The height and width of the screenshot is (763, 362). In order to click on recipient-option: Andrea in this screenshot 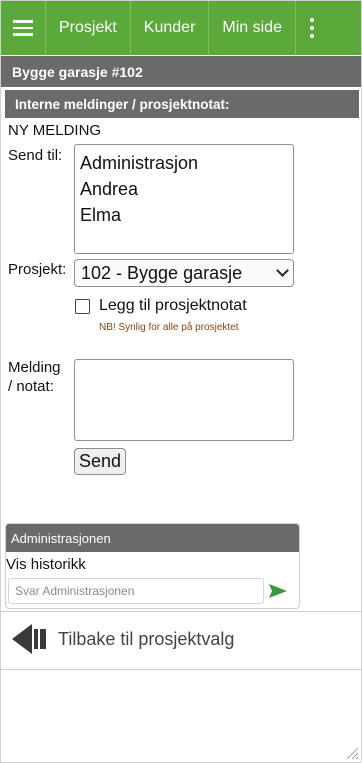, I will do `click(184, 189)`.